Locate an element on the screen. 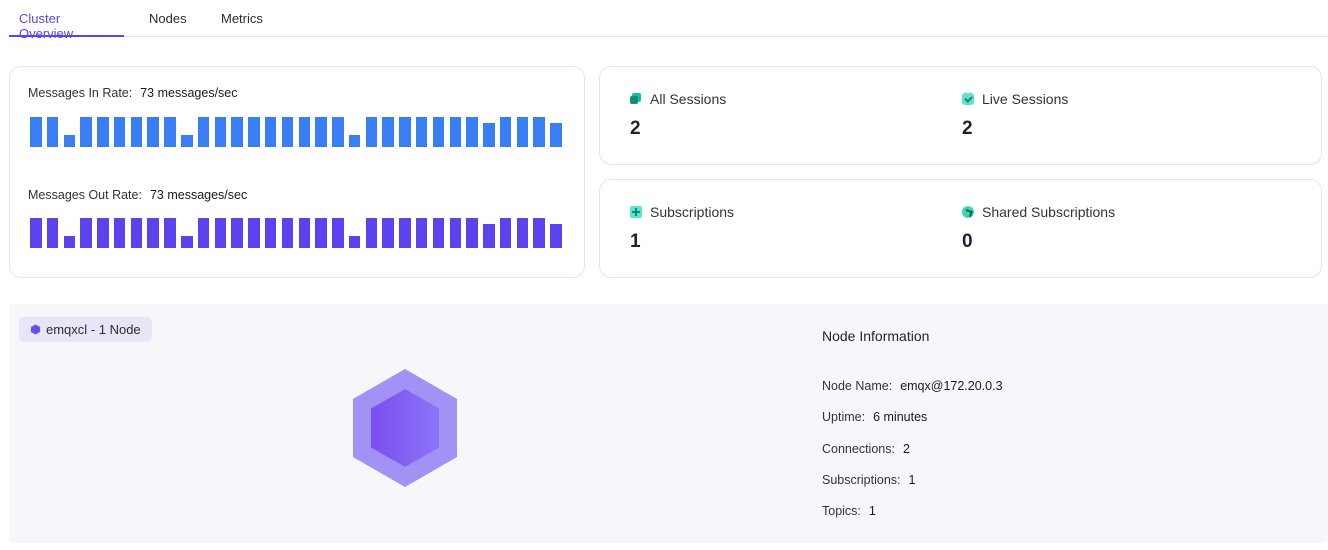 This screenshot has width=1328, height=550. node-hexagon-icon is located at coordinates (405, 428).